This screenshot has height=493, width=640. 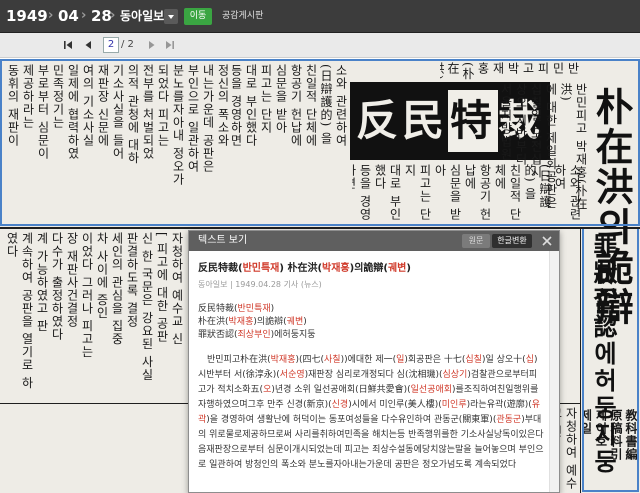 What do you see at coordinates (283, 360) in the screenshot?
I see `body-keyword: 박재홍` at bounding box center [283, 360].